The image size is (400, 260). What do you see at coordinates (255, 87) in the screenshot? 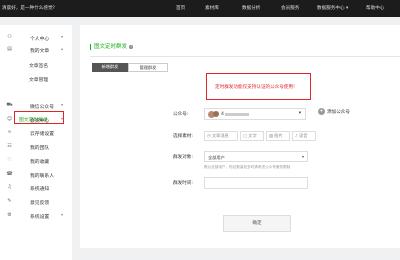
I see `notice-text: 定时群发功能仅支持认证的公众号使用!` at bounding box center [255, 87].